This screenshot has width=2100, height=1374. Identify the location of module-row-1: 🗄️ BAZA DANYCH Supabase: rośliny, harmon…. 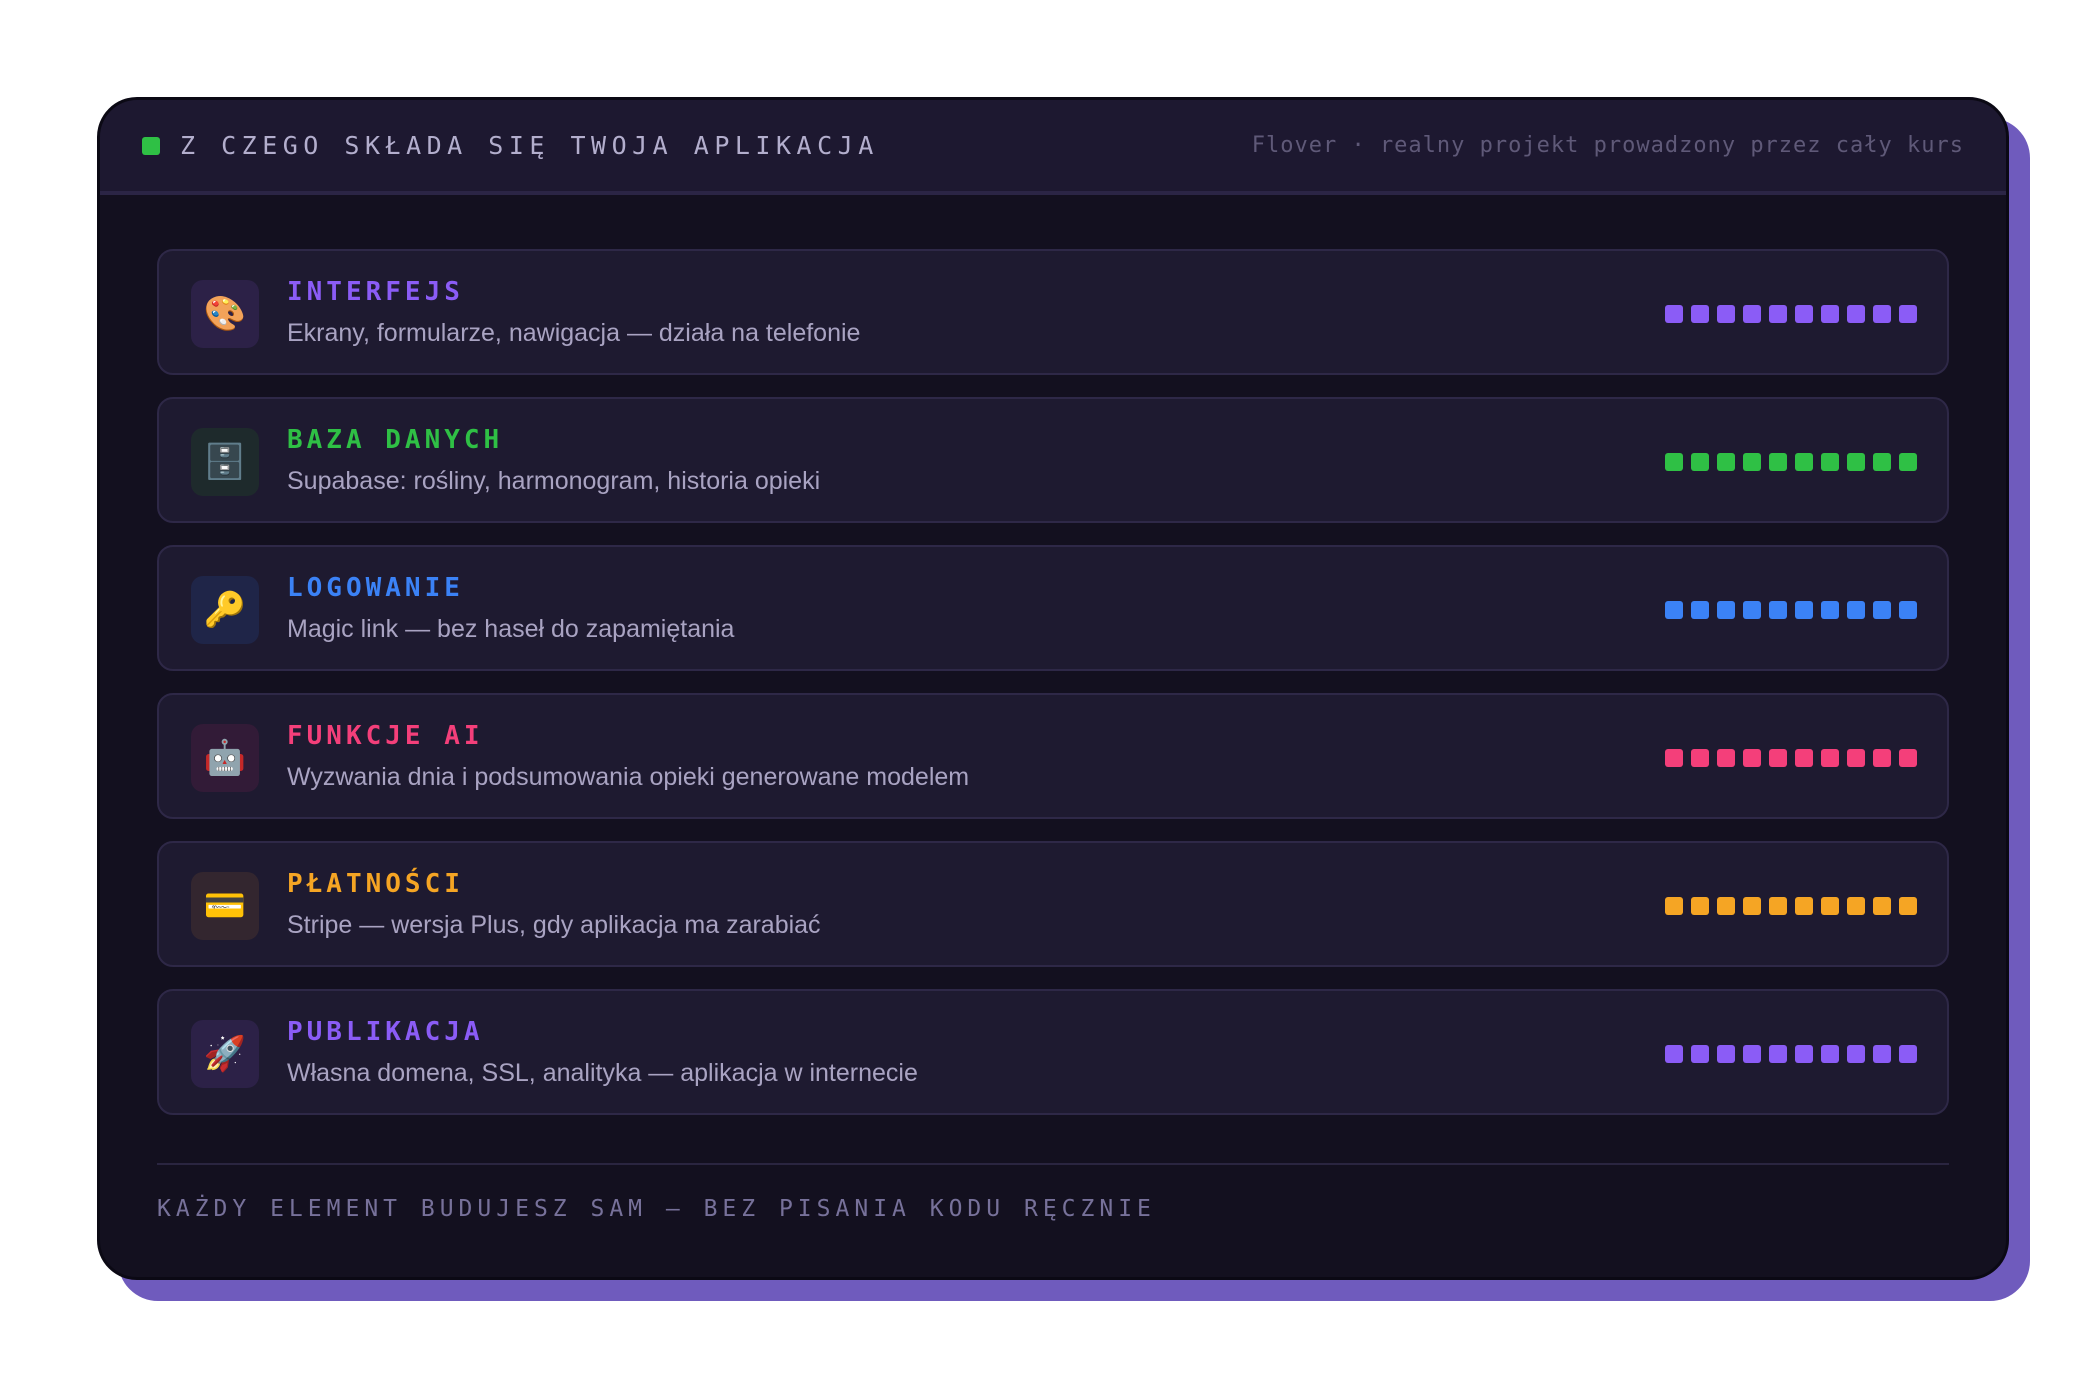
(1053, 460).